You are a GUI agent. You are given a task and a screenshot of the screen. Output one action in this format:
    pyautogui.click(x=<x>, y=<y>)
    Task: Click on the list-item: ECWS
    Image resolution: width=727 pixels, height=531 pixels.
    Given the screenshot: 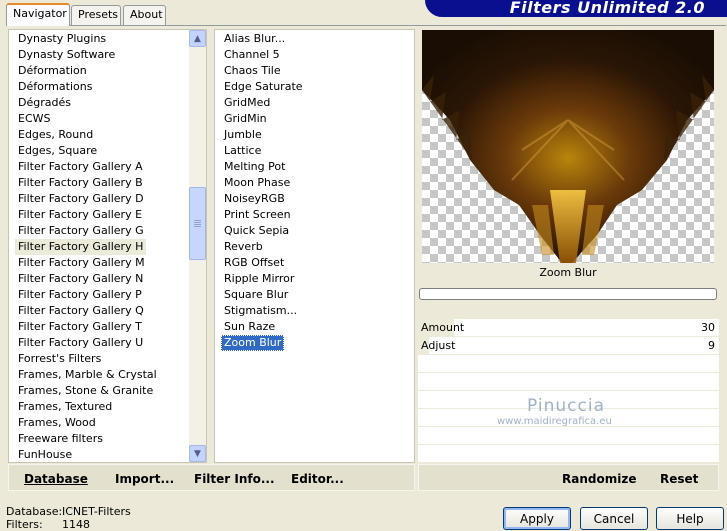 What is the action you would take?
    pyautogui.click(x=34, y=119)
    